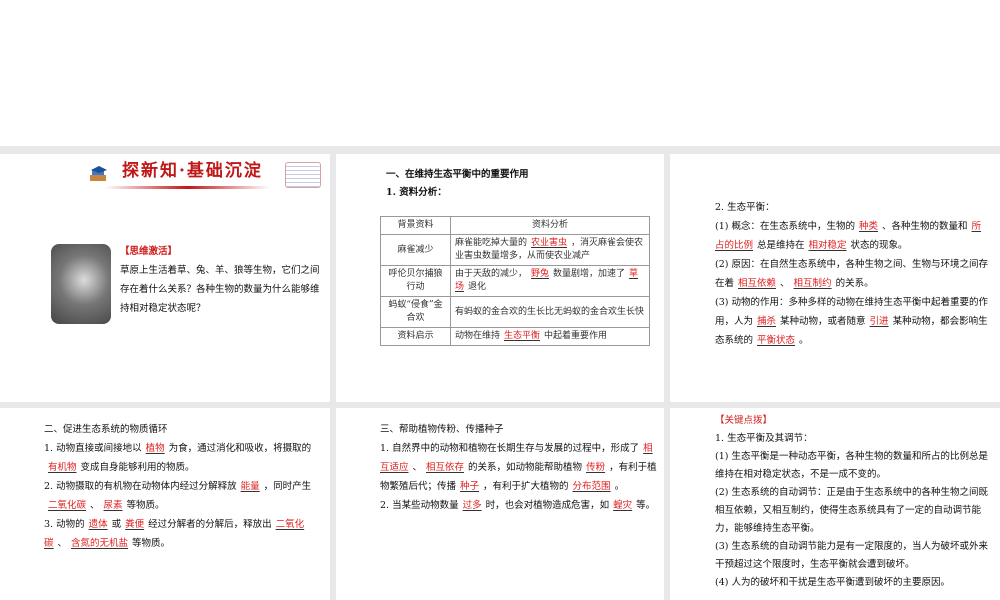  I want to click on section-heading: 二、促进生态系统的物质循环, so click(106, 429).